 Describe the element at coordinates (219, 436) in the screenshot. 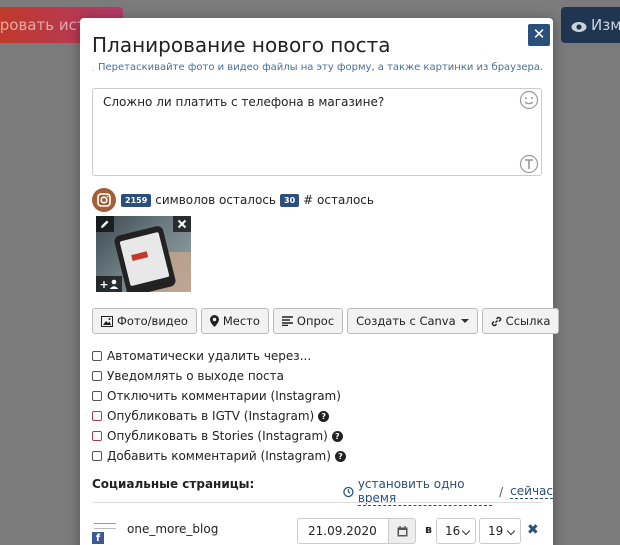

I see `option-publish-stories: Опубликовать в Stories (Instagram)?` at that location.